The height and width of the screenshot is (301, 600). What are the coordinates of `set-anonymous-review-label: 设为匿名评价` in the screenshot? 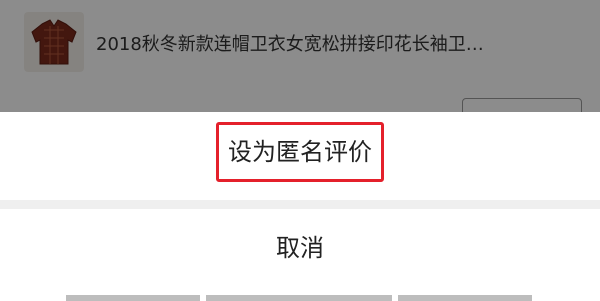 It's located at (300, 152).